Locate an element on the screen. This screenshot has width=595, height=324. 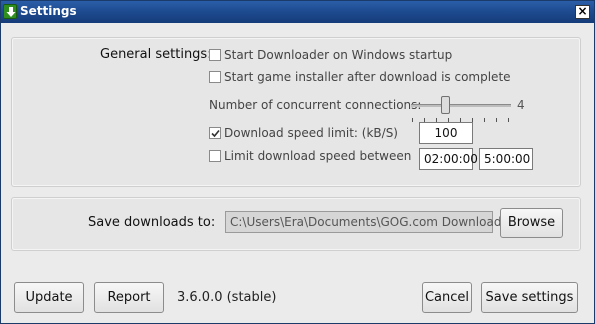
download-arrow-icon is located at coordinates (10, 11).